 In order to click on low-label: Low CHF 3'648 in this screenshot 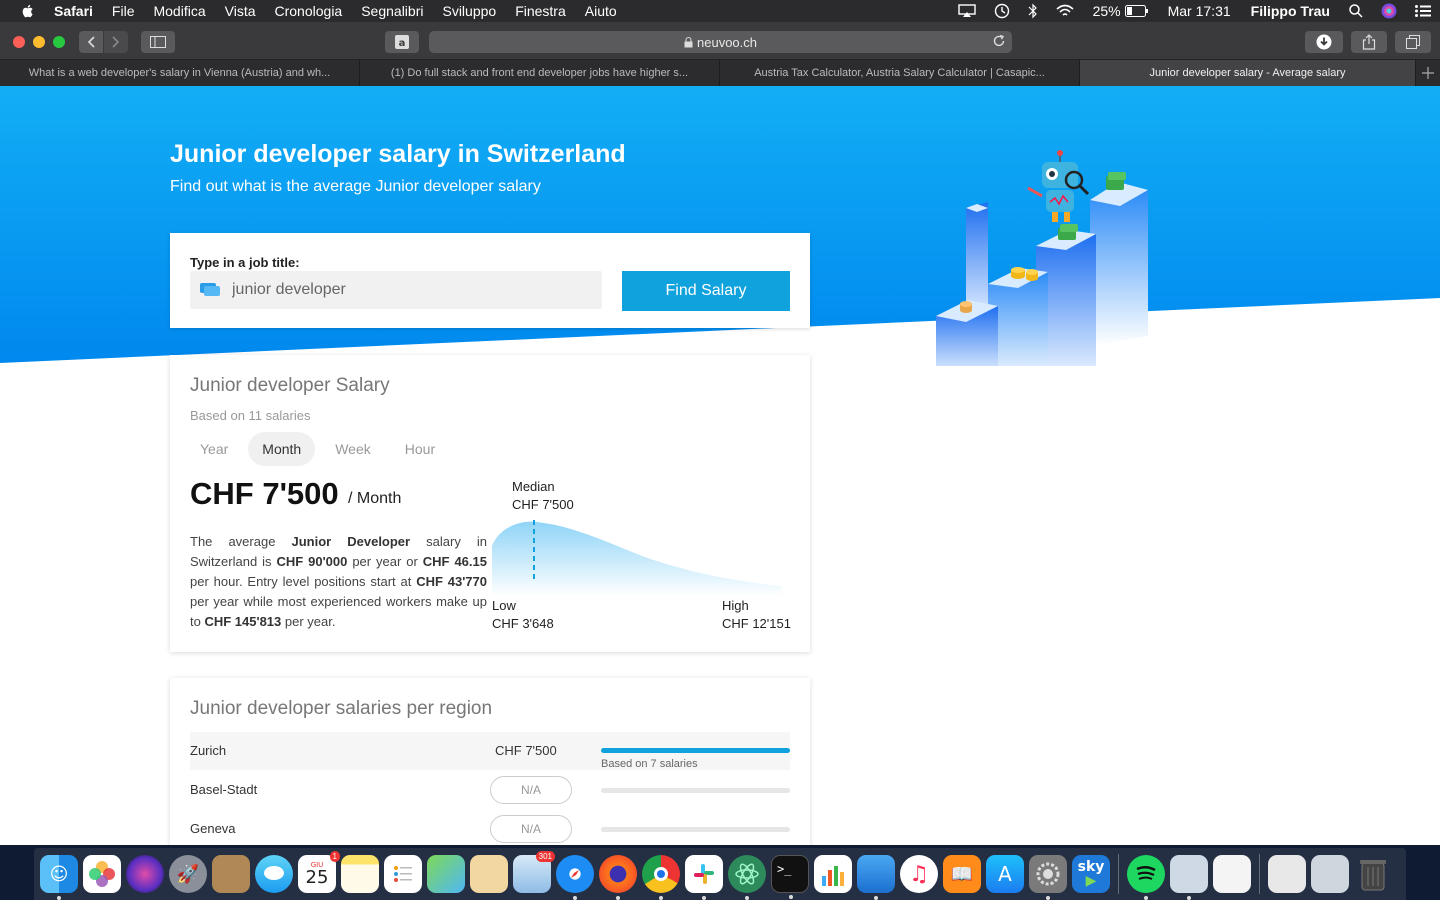, I will do `click(523, 614)`.